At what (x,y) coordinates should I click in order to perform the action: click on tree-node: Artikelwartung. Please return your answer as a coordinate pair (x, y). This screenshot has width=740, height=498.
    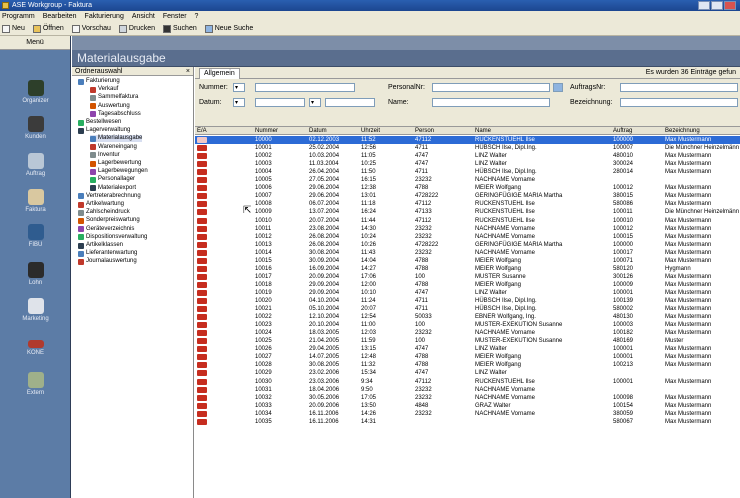
    Looking at the image, I should click on (101, 204).